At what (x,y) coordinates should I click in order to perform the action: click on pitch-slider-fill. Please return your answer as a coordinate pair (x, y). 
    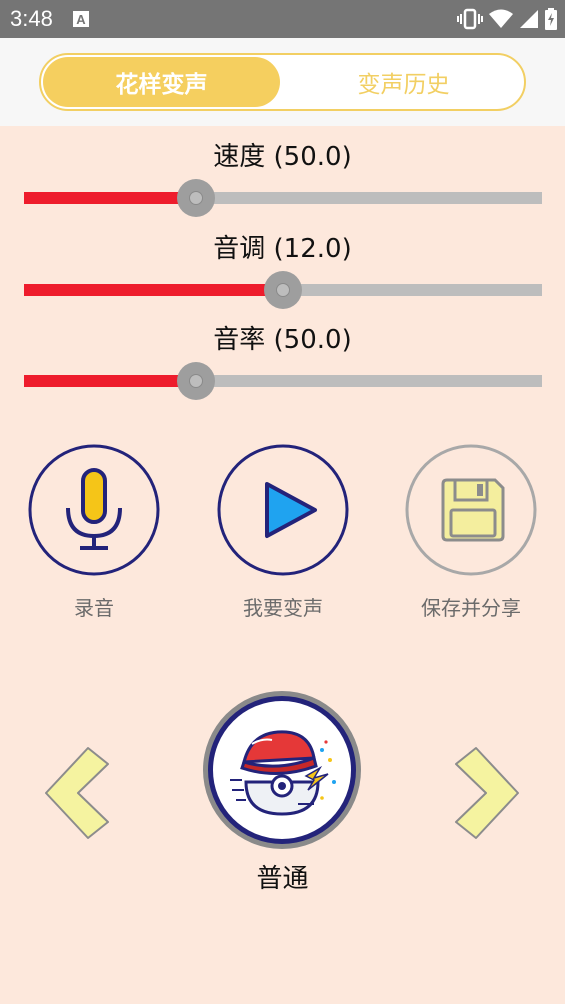
    Looking at the image, I should click on (153, 290).